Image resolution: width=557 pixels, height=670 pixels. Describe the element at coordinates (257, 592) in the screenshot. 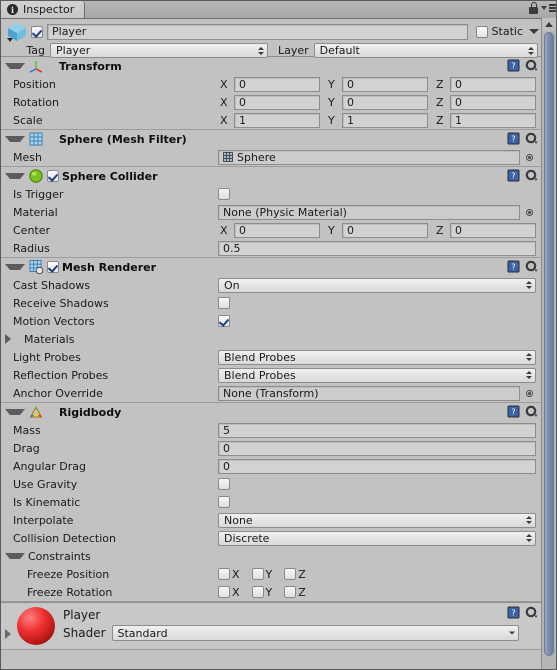

I see `freeze-rotation-y-checkbox` at that location.